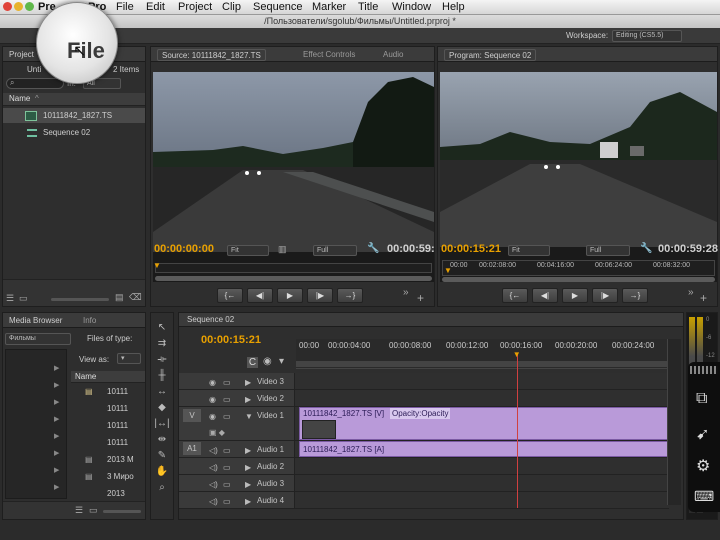  What do you see at coordinates (293, 268) in the screenshot?
I see `source-scrubber` at bounding box center [293, 268].